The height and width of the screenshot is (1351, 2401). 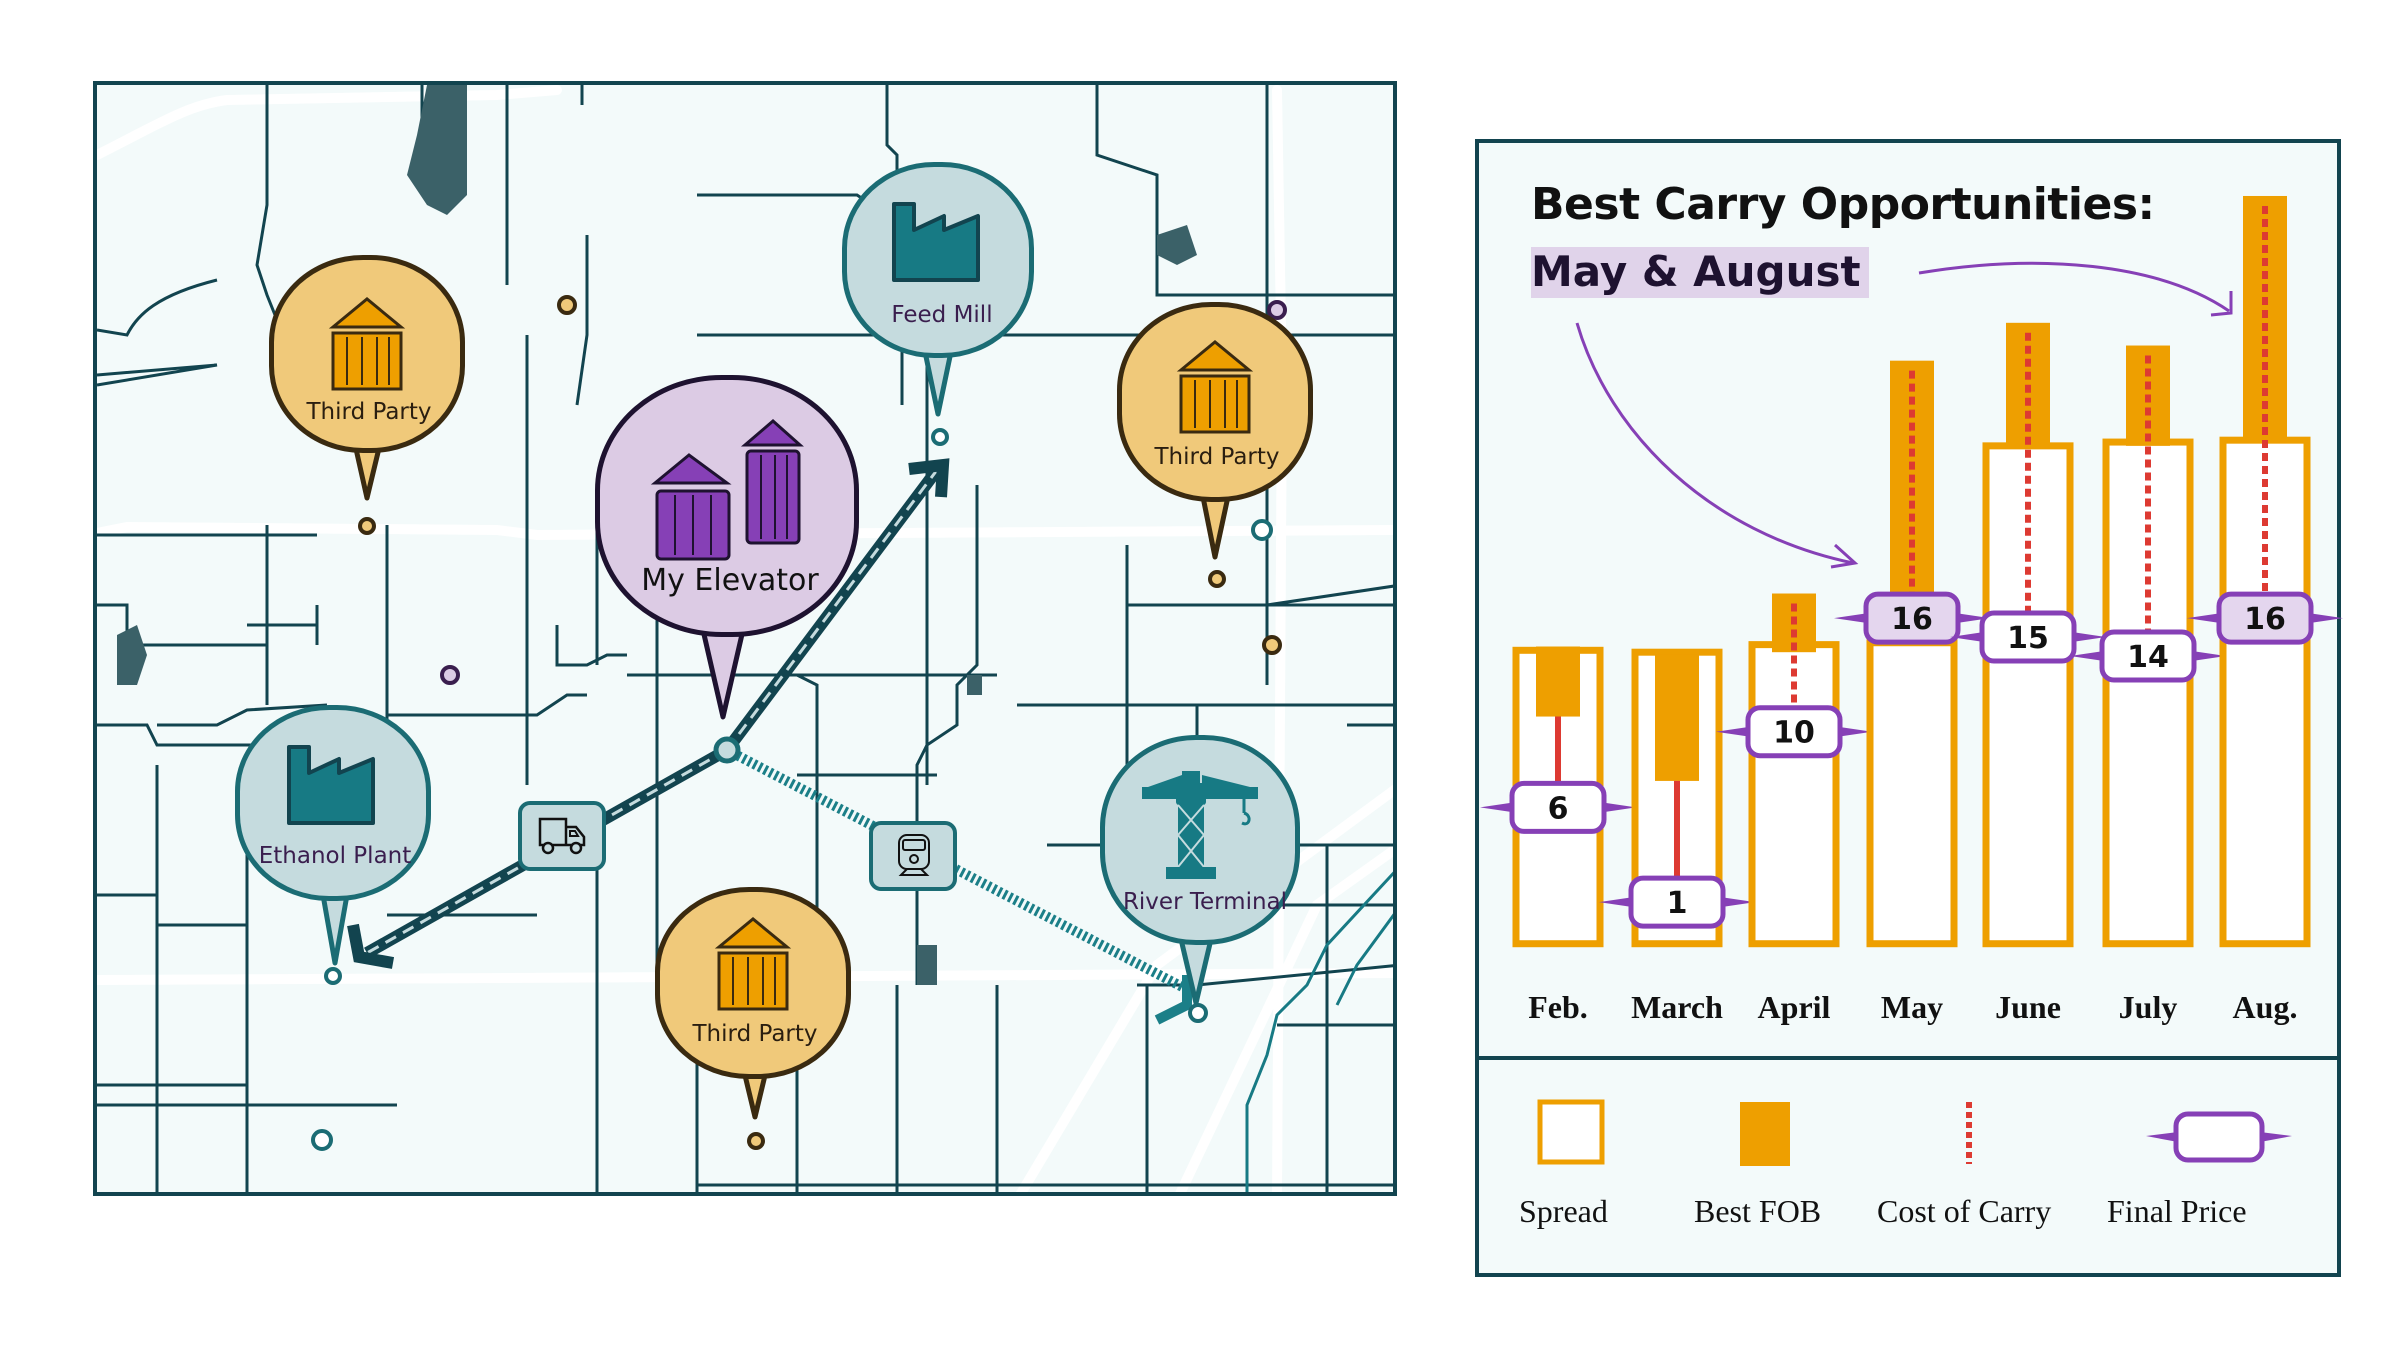 I want to click on truck-icon, so click(x=562, y=836).